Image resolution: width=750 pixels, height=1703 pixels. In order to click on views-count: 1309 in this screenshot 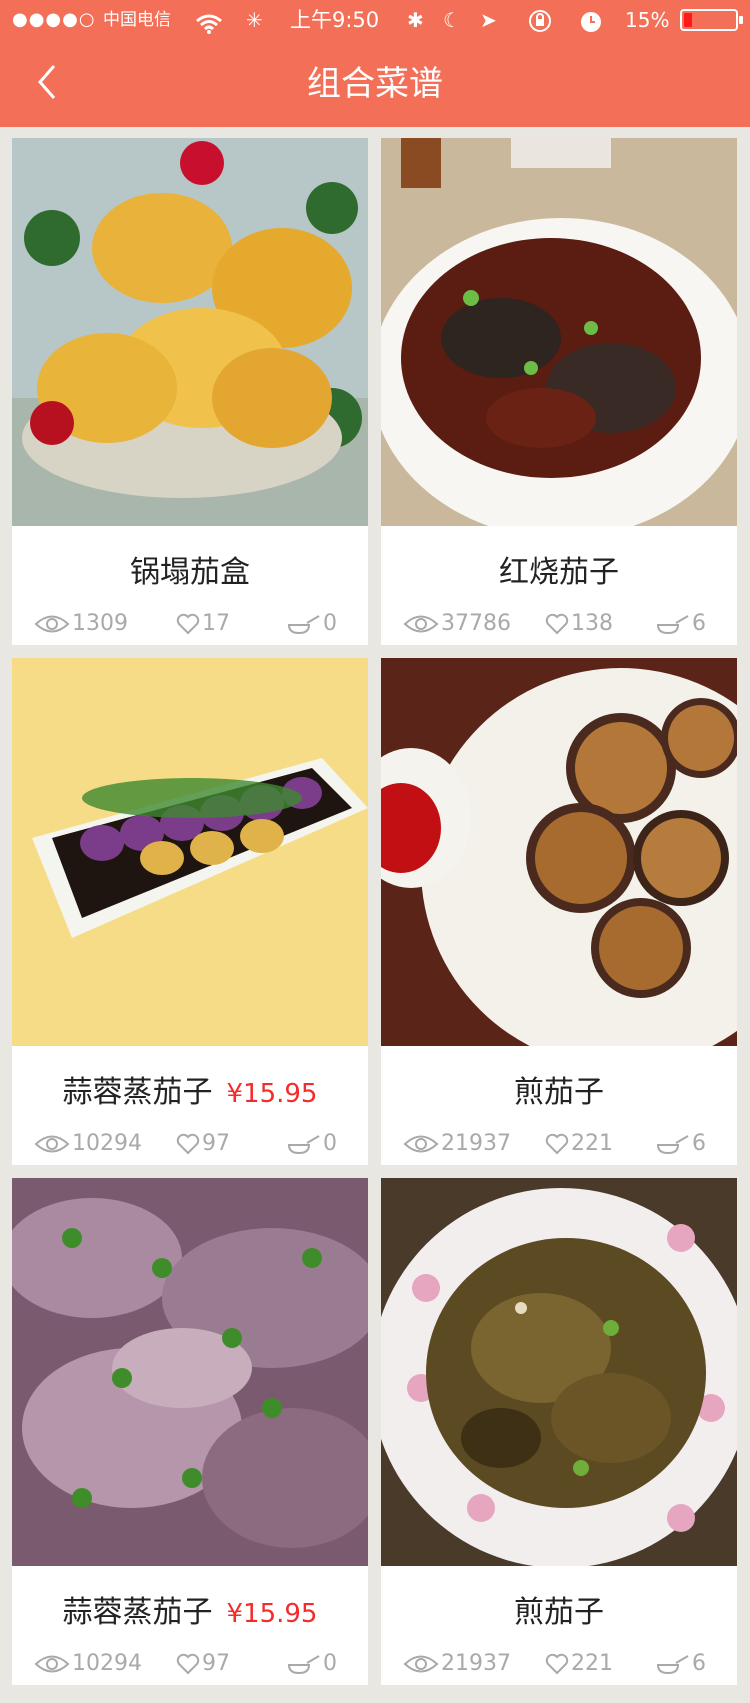, I will do `click(100, 623)`.